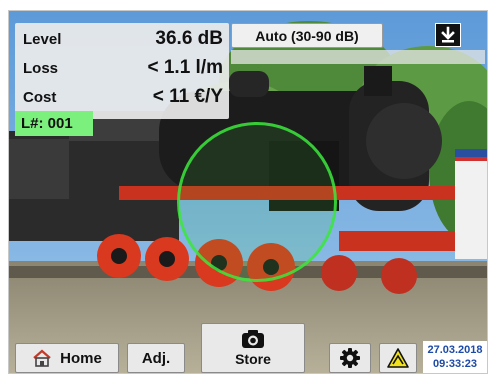 This screenshot has height=380, width=496. Describe the element at coordinates (307, 35) in the screenshot. I see `range-selector-button: Auto (30-90 dB)` at that location.